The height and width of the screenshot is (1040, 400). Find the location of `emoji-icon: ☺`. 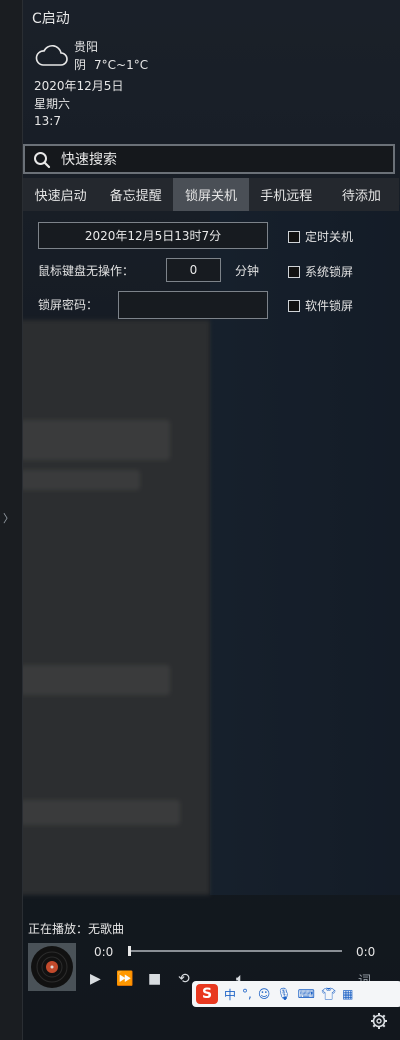

emoji-icon: ☺ is located at coordinates (264, 994).